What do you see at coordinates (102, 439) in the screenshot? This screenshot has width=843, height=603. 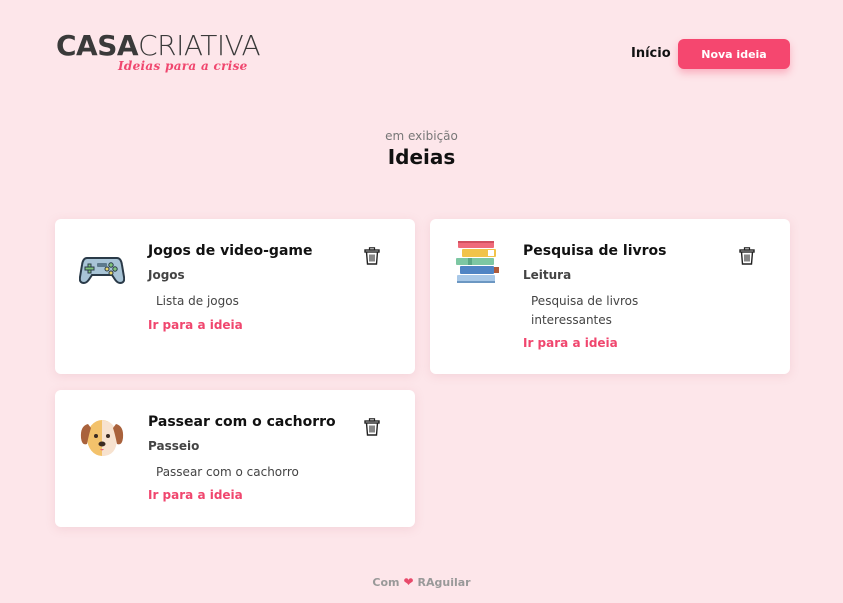 I see `dog-icon` at bounding box center [102, 439].